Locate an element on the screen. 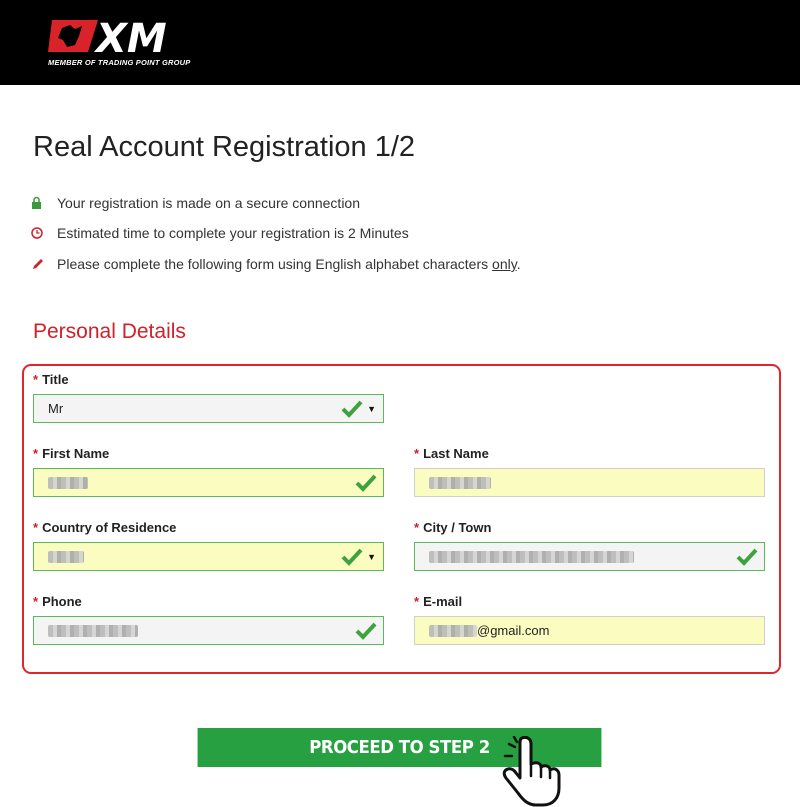  page-title: Real Account Registration 1/2 is located at coordinates (224, 147).